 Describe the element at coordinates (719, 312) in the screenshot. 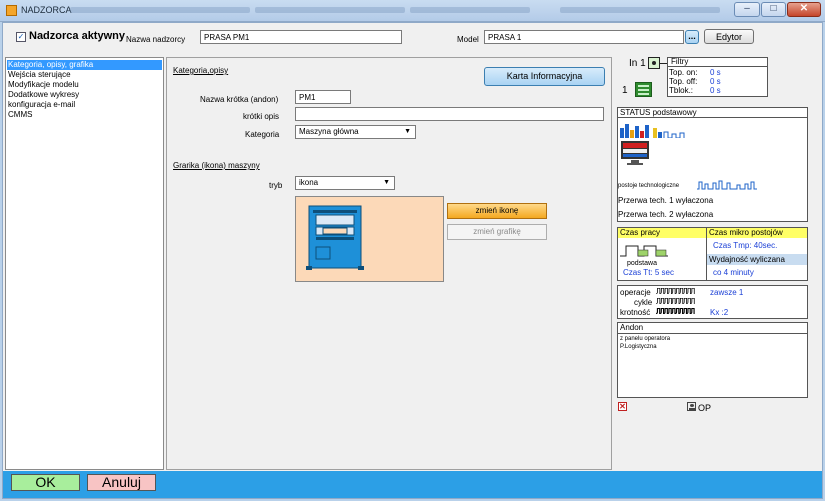

I see `multiplicity-value: Kx :2` at that location.